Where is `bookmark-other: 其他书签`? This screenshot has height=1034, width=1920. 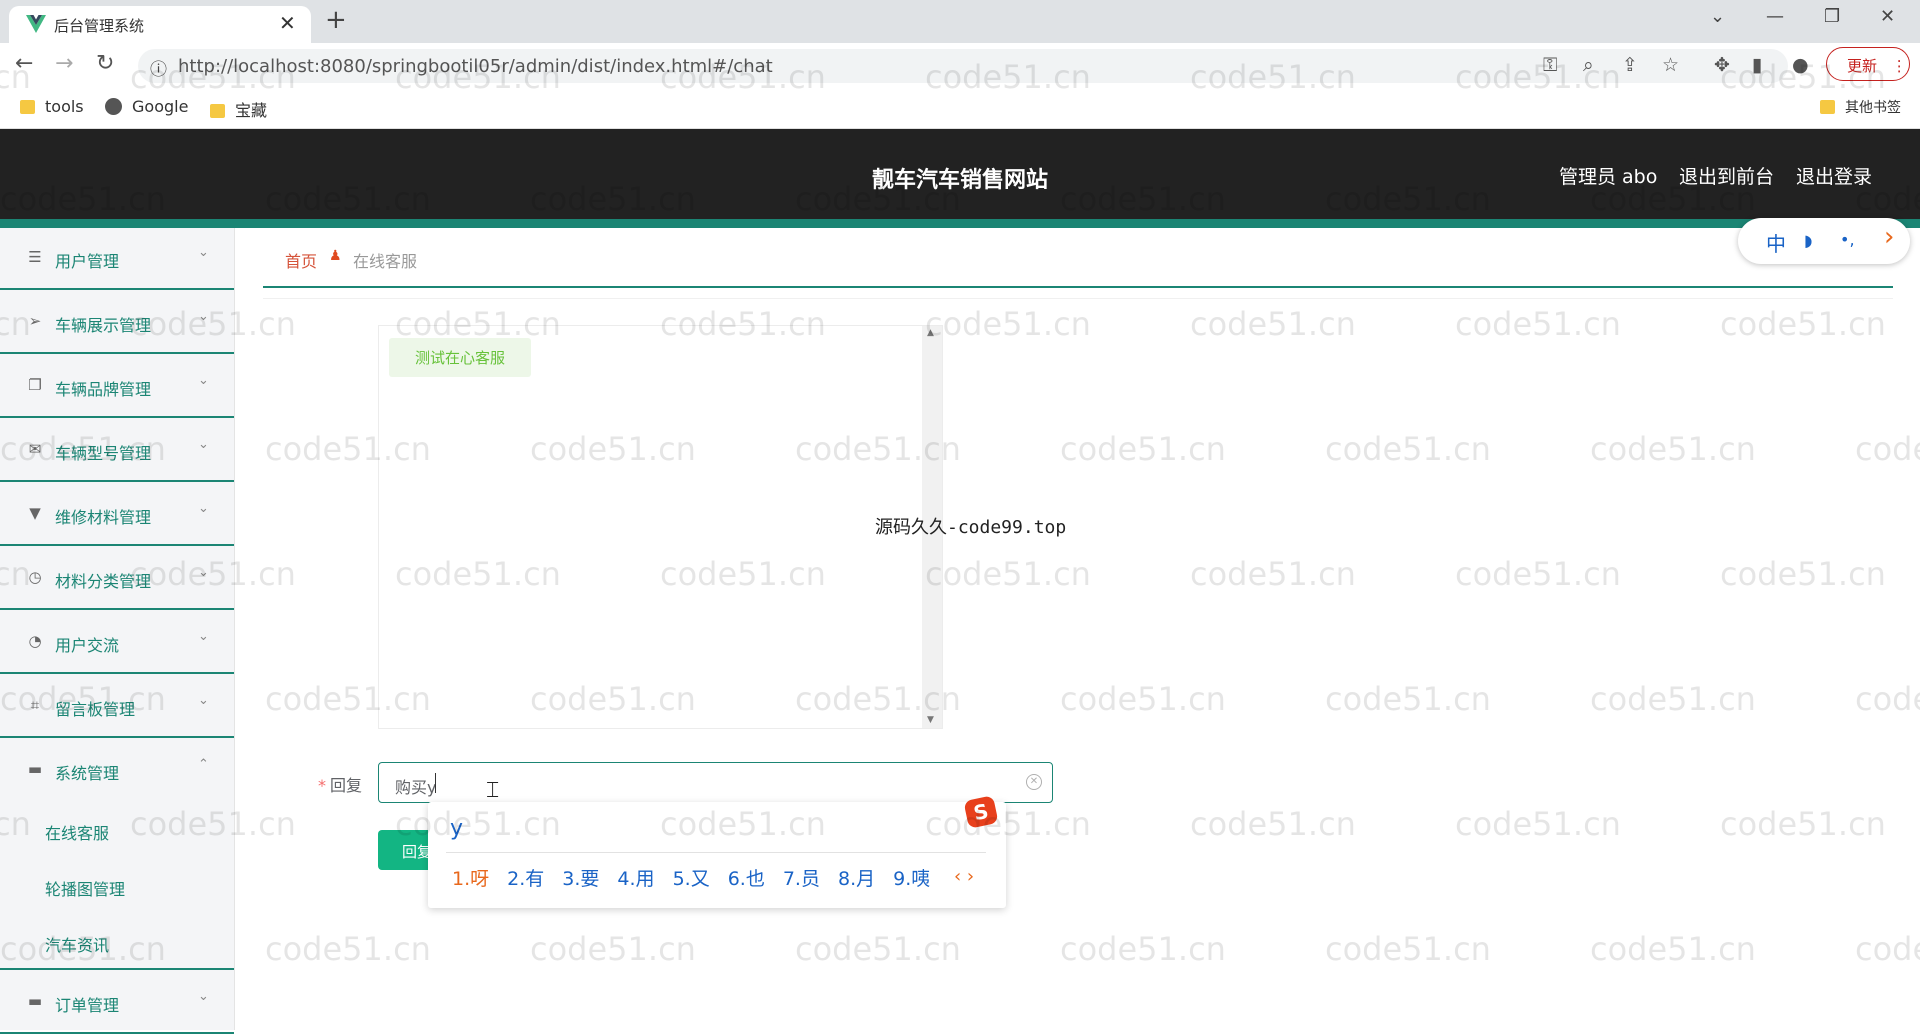
bookmark-other: 其他书签 is located at coordinates (1860, 107).